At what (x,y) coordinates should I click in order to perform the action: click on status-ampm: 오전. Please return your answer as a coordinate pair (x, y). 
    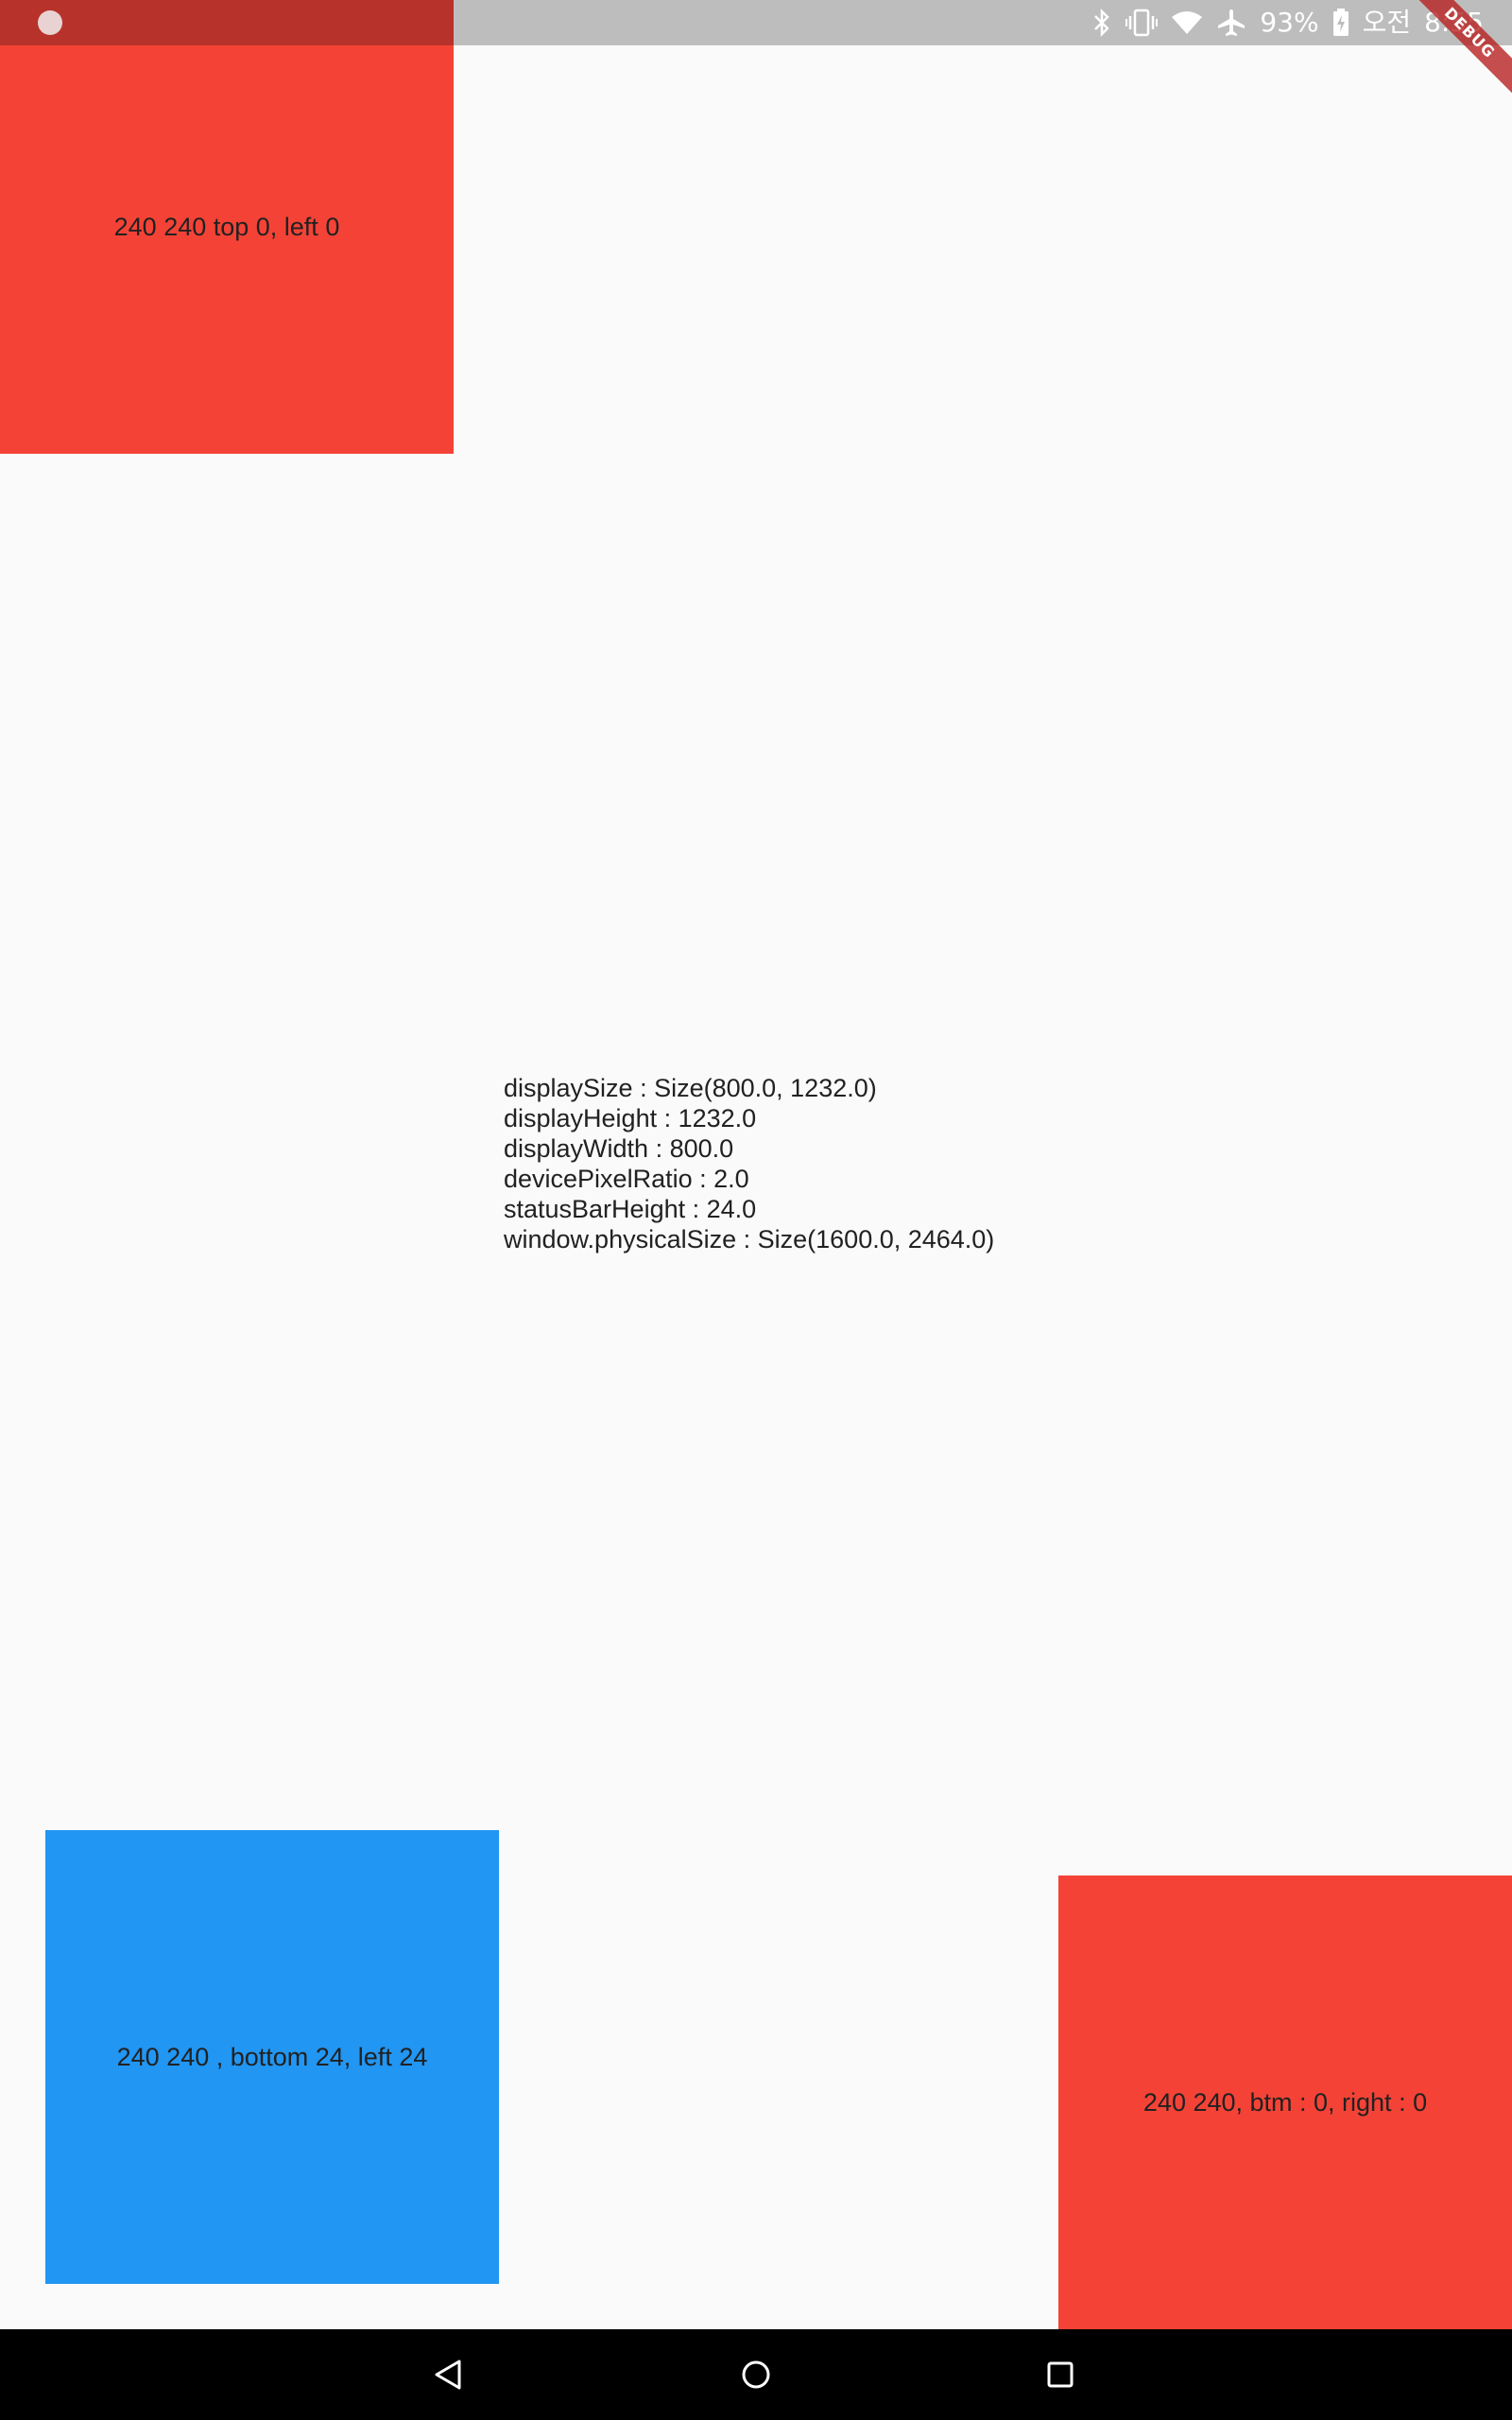
    Looking at the image, I should click on (1387, 22).